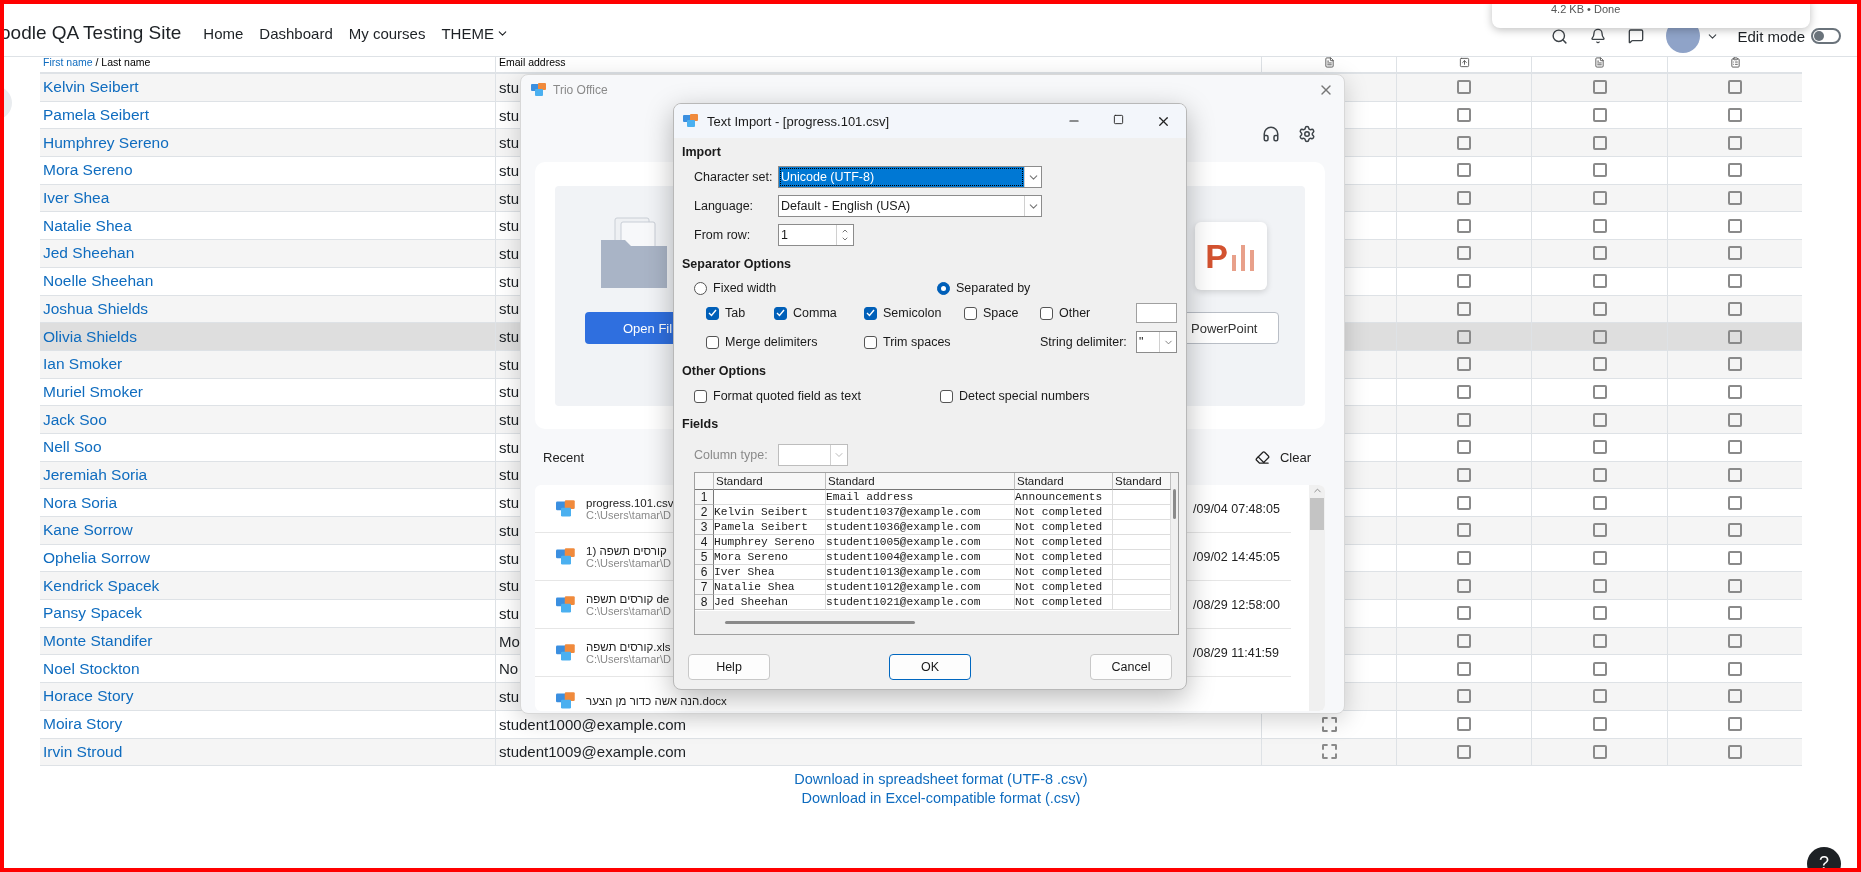  What do you see at coordinates (737, 264) in the screenshot?
I see `section-heading: Separator Options` at bounding box center [737, 264].